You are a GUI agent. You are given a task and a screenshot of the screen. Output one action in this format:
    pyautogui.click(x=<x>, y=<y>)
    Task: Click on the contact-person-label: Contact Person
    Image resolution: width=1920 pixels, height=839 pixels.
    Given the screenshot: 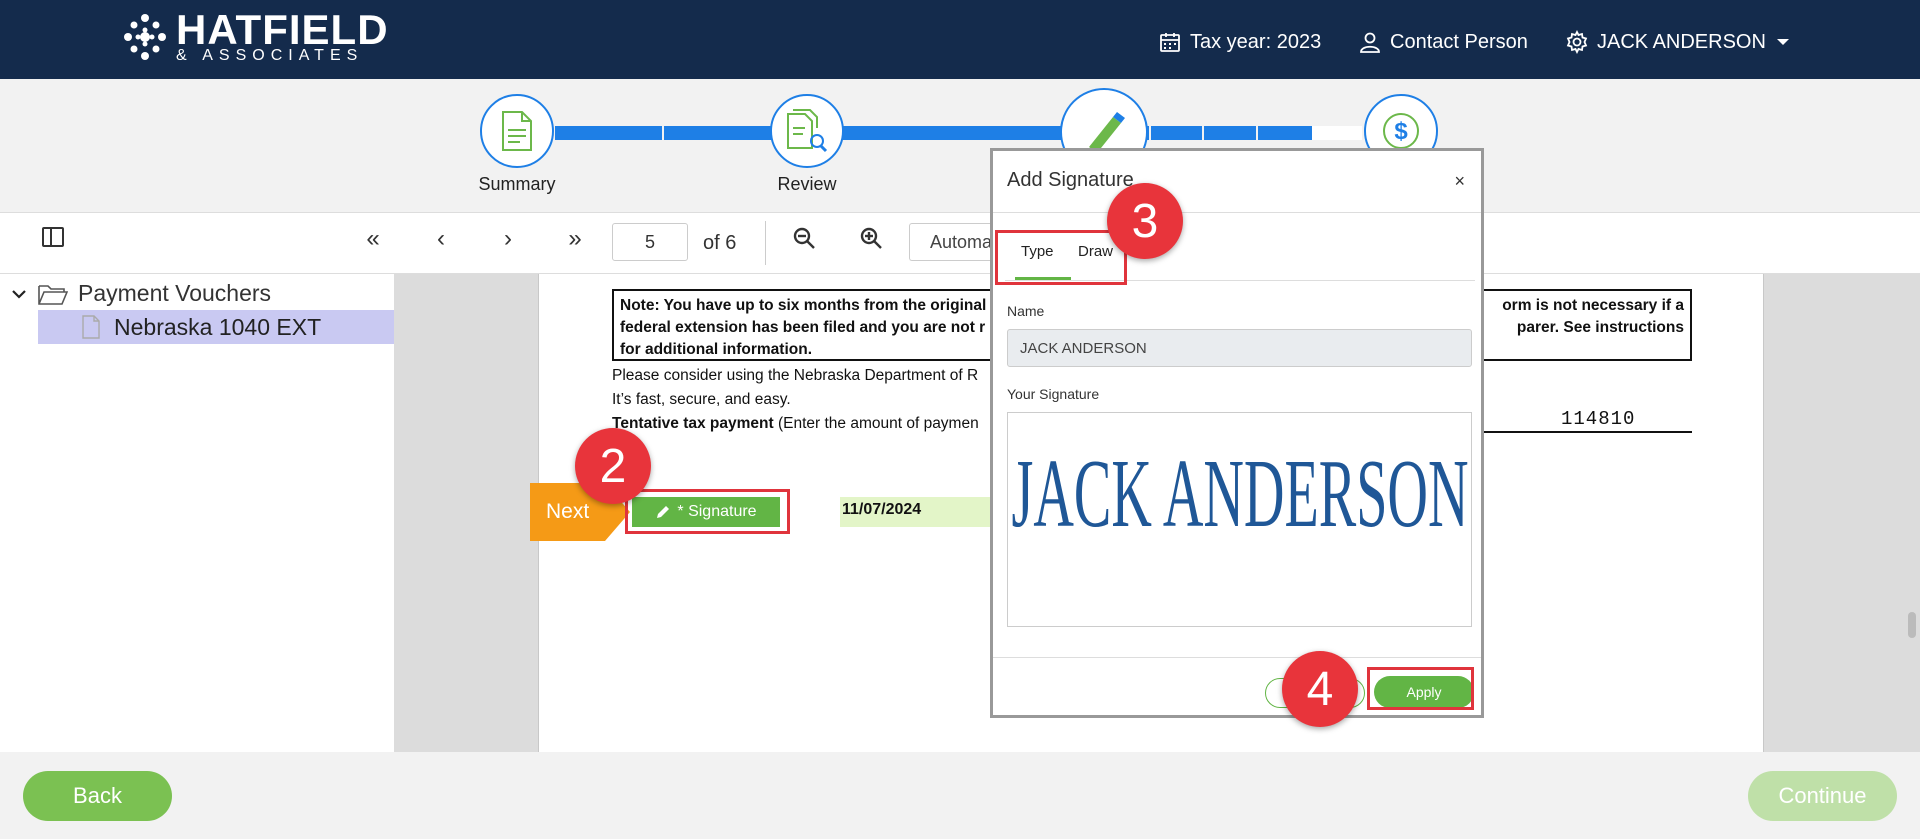 What is the action you would take?
    pyautogui.click(x=1459, y=41)
    